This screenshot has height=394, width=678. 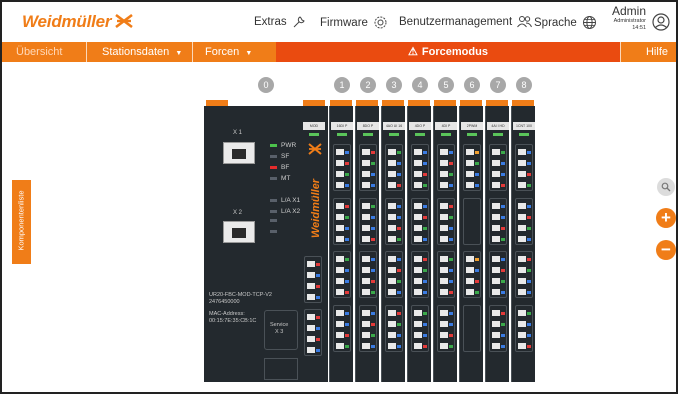 What do you see at coordinates (222, 52) in the screenshot?
I see `nav-force-label: Forcen` at bounding box center [222, 52].